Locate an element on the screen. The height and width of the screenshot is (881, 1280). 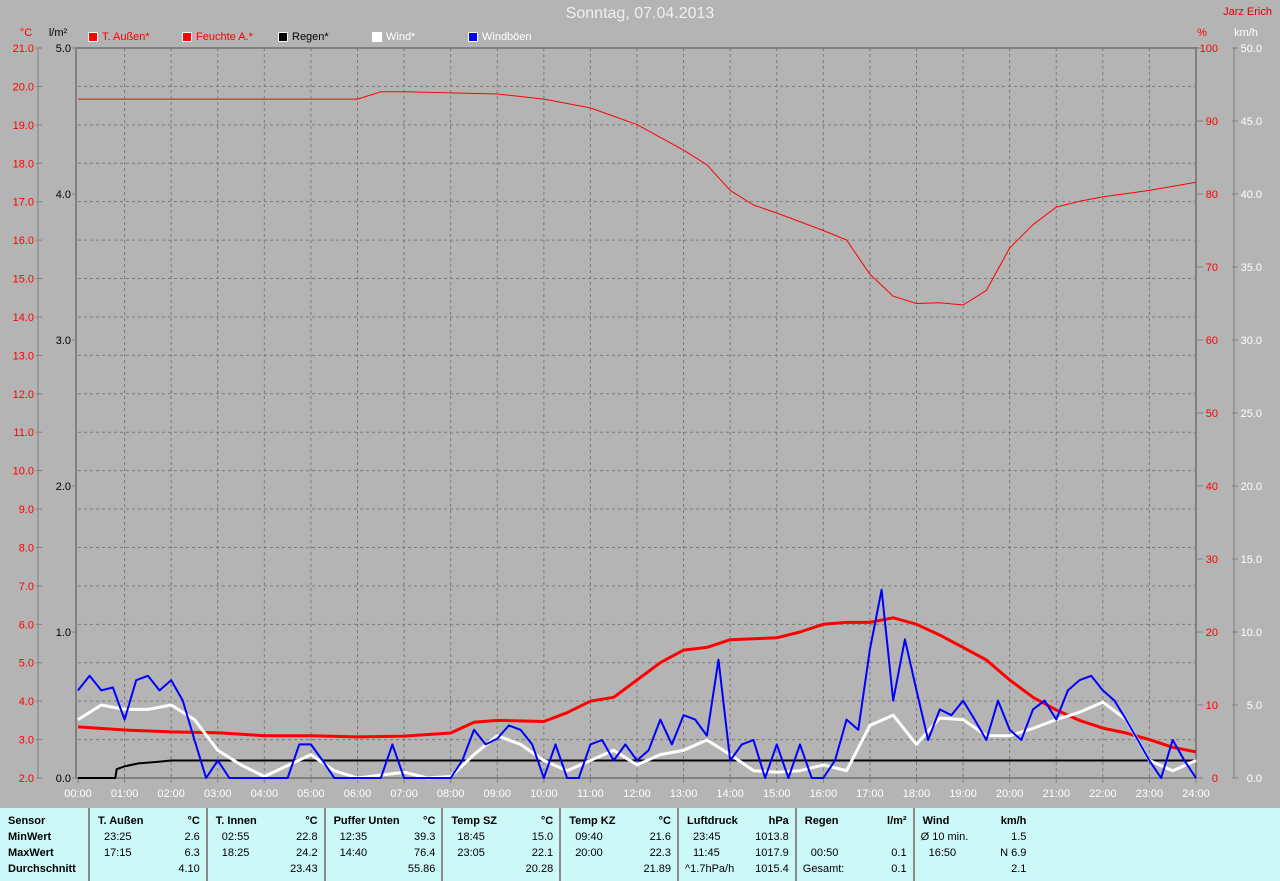
x-tick-label: 04:00 is located at coordinates (265, 794).